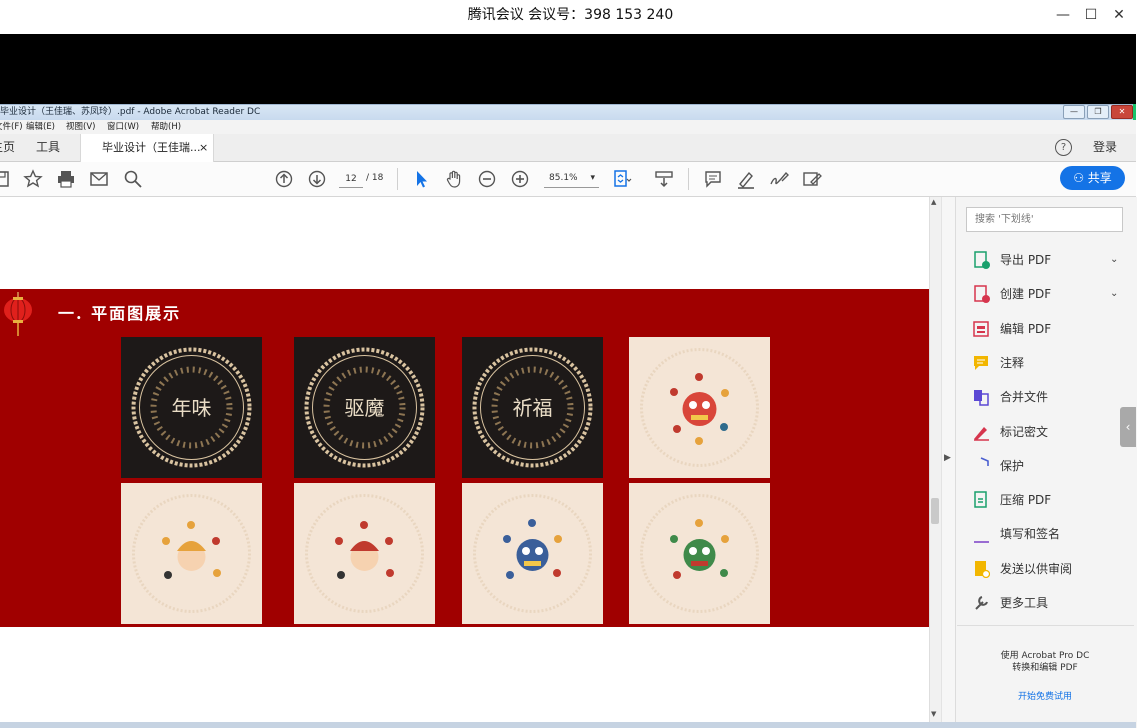 Image resolution: width=1141 pixels, height=728 pixels. I want to click on medallion-artwork: 祈福, so click(532, 407).